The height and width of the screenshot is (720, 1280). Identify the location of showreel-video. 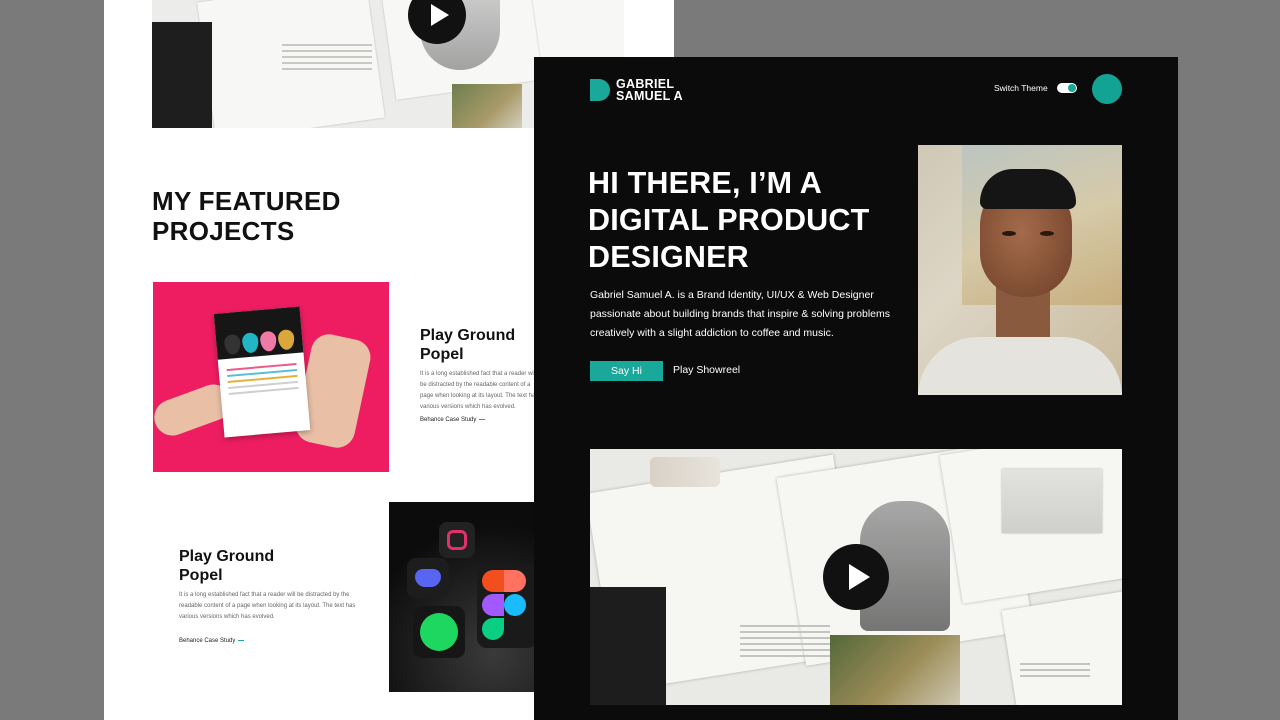
(856, 577).